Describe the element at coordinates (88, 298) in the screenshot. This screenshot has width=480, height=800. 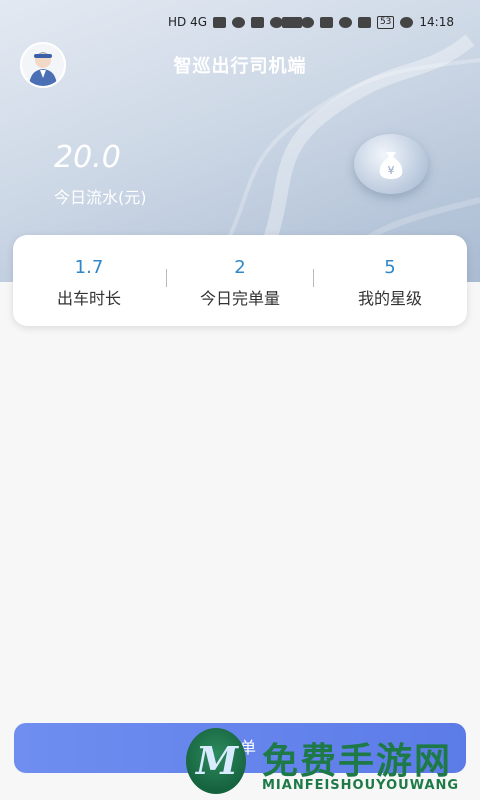
I see `stat-duration-label: 出车时长` at that location.